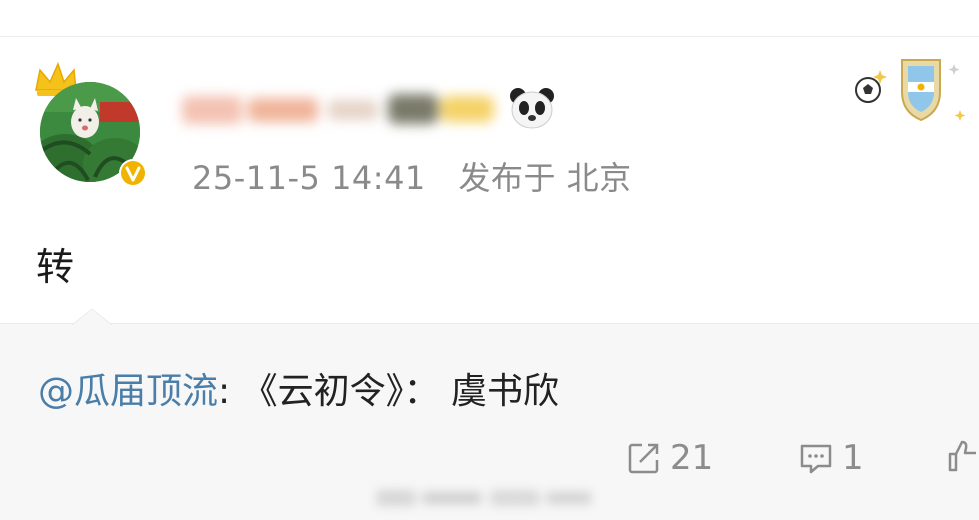 This screenshot has height=520, width=979. Describe the element at coordinates (921, 90) in the screenshot. I see `shield-badge-icon` at that location.